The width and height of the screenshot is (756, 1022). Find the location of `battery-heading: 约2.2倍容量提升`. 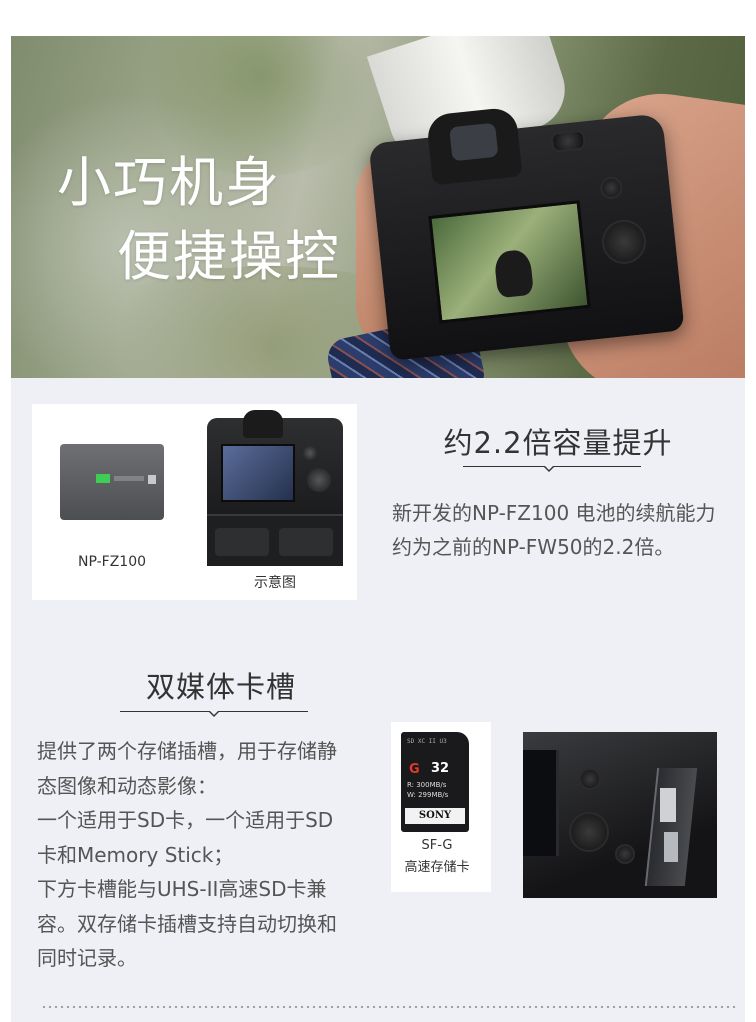

battery-heading: 约2.2倍容量提升 is located at coordinates (558, 443).